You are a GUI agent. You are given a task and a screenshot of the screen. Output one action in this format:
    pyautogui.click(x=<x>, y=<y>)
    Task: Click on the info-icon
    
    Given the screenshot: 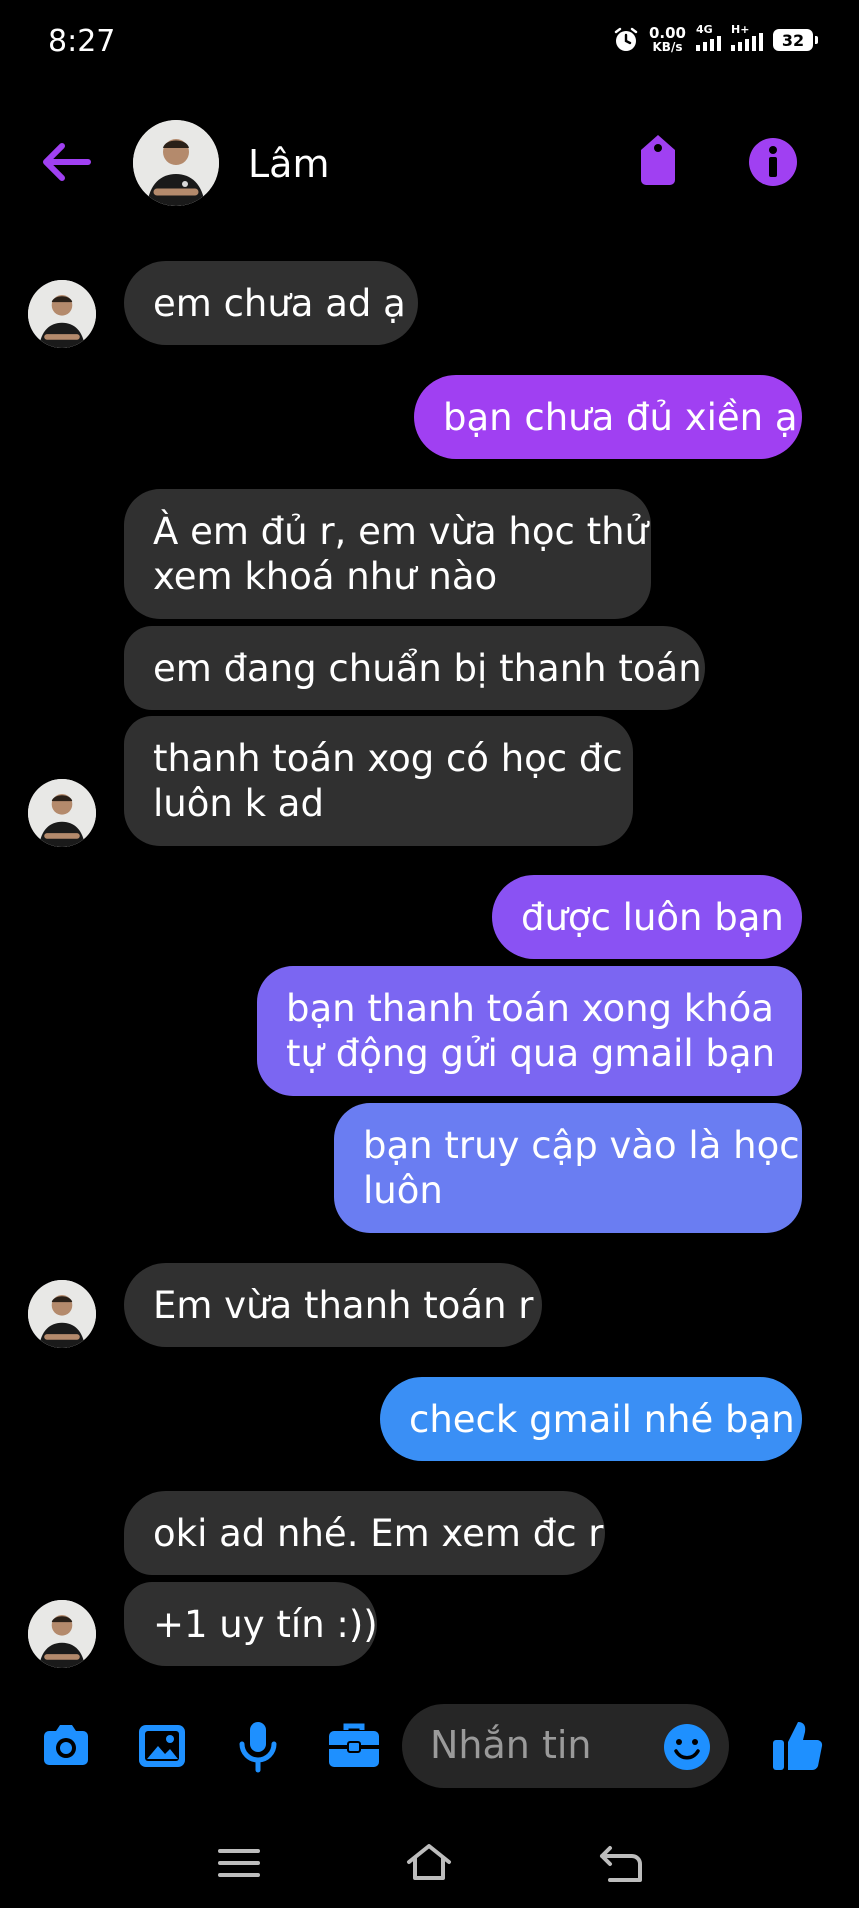 What is the action you would take?
    pyautogui.click(x=773, y=162)
    